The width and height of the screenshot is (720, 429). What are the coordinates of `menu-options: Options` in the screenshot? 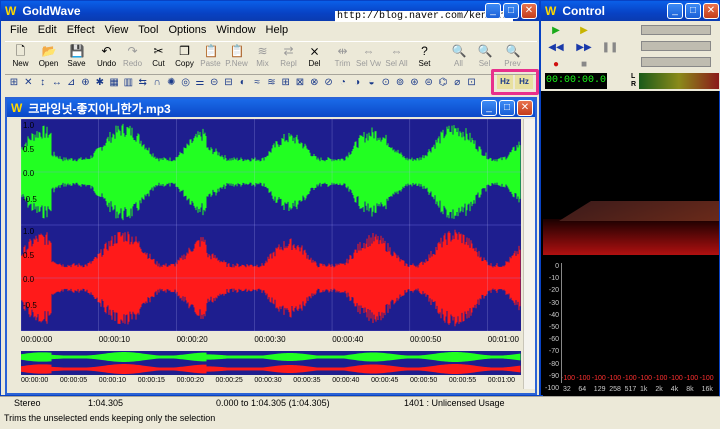 It's located at (187, 30).